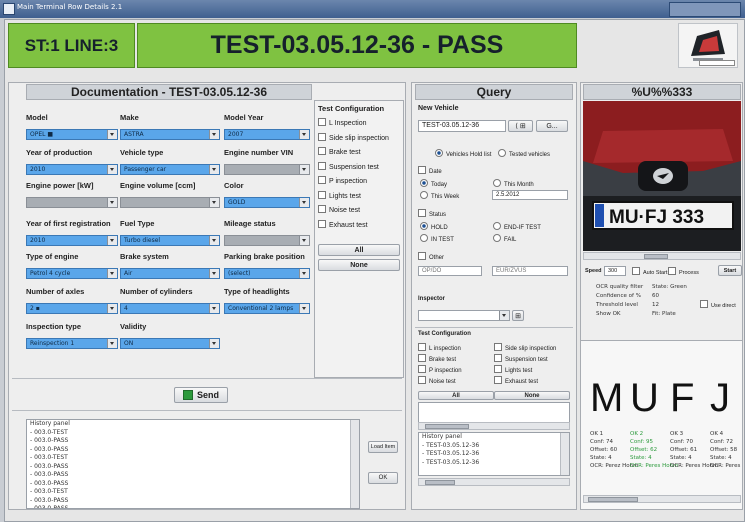 The image size is (745, 522). Describe the element at coordinates (342, 180) in the screenshot. I see `test-checkbox-p-inspection: P inspection` at that location.